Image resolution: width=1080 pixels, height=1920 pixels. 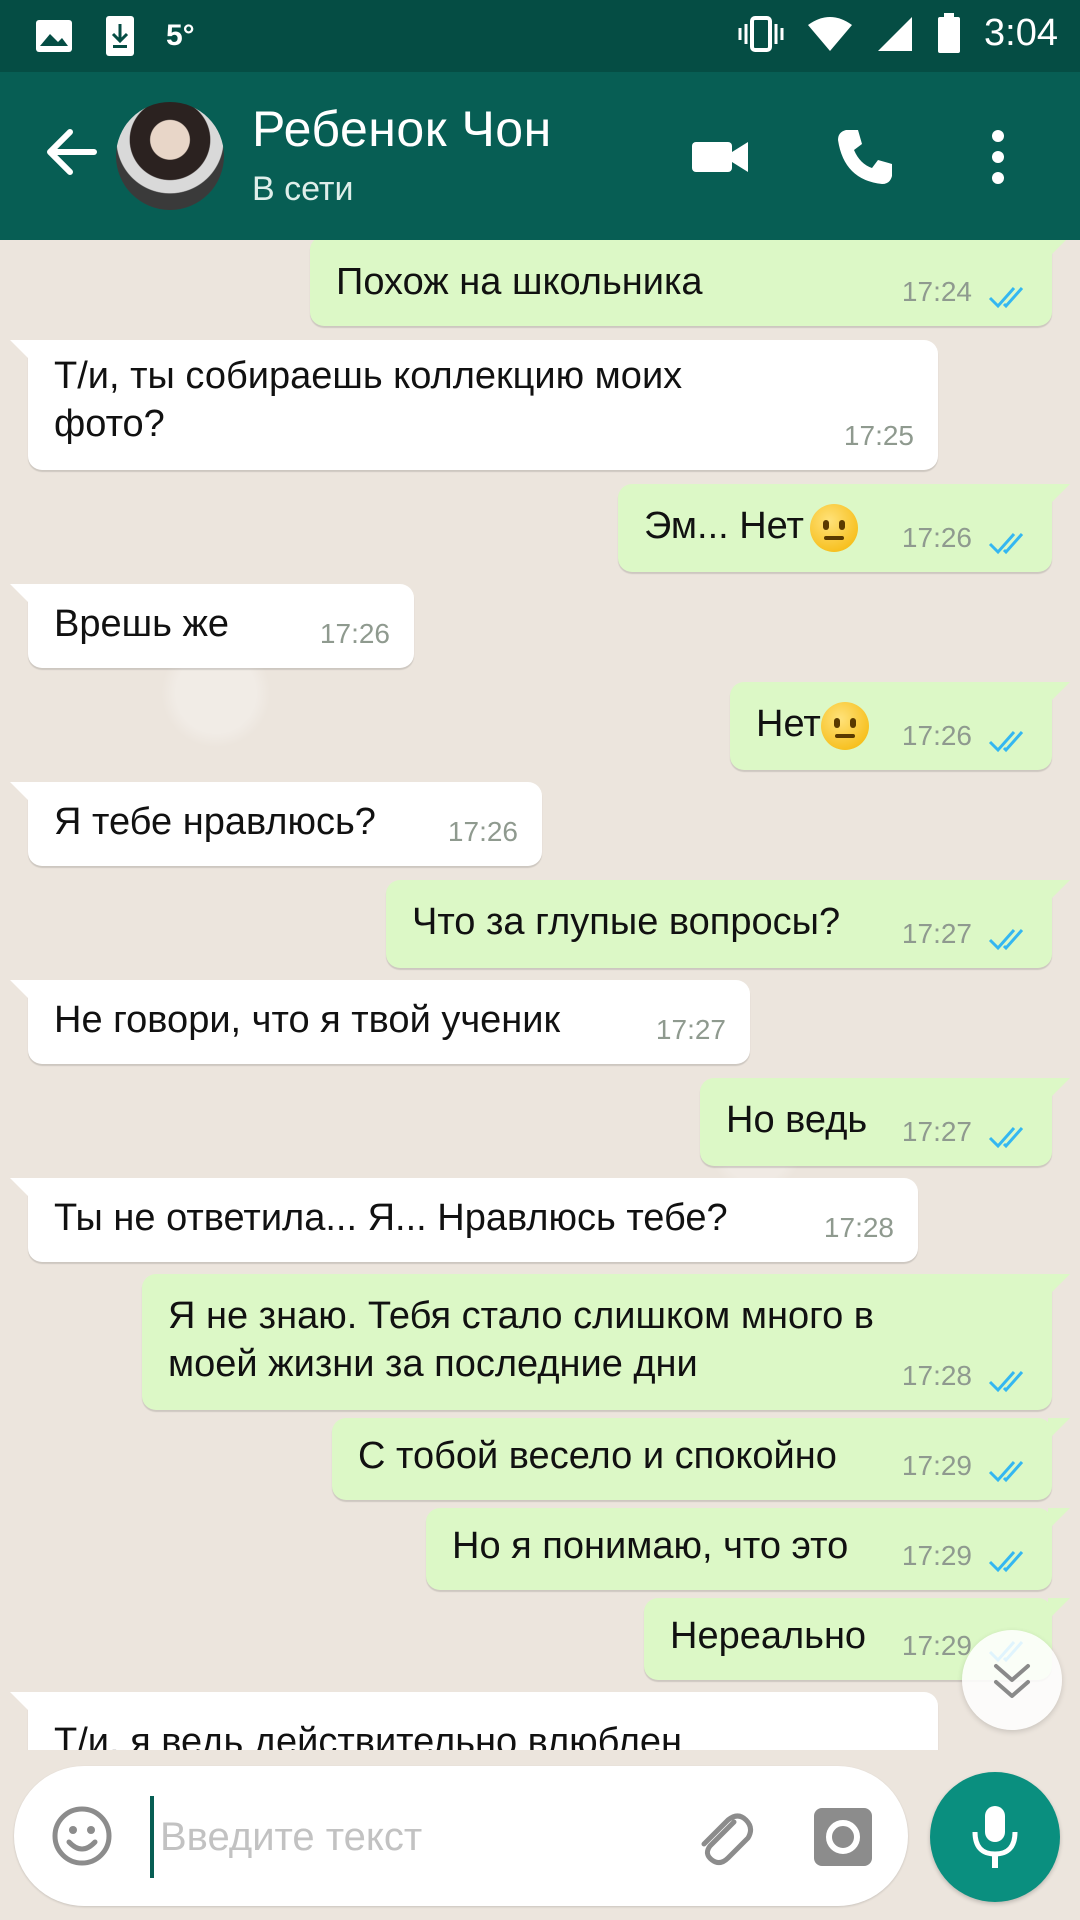 I want to click on back-arrow-icon, so click(x=72, y=152).